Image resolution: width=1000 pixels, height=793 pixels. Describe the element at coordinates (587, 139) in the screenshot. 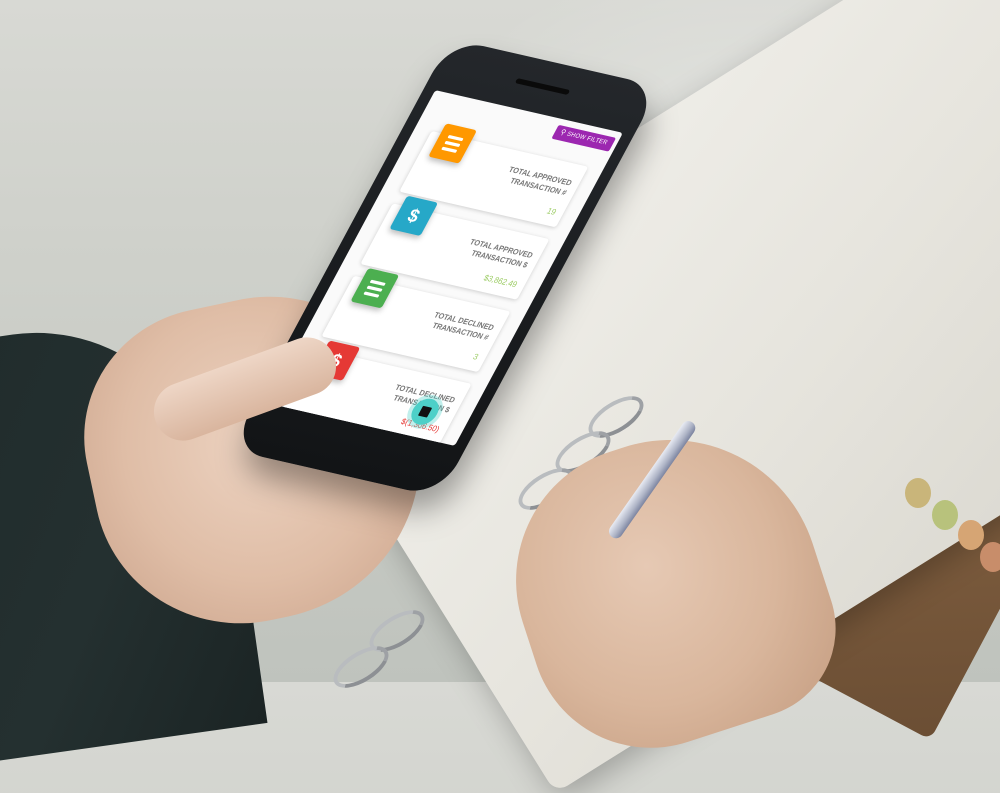

I see `show-filter-label: SHOW FILTER` at that location.